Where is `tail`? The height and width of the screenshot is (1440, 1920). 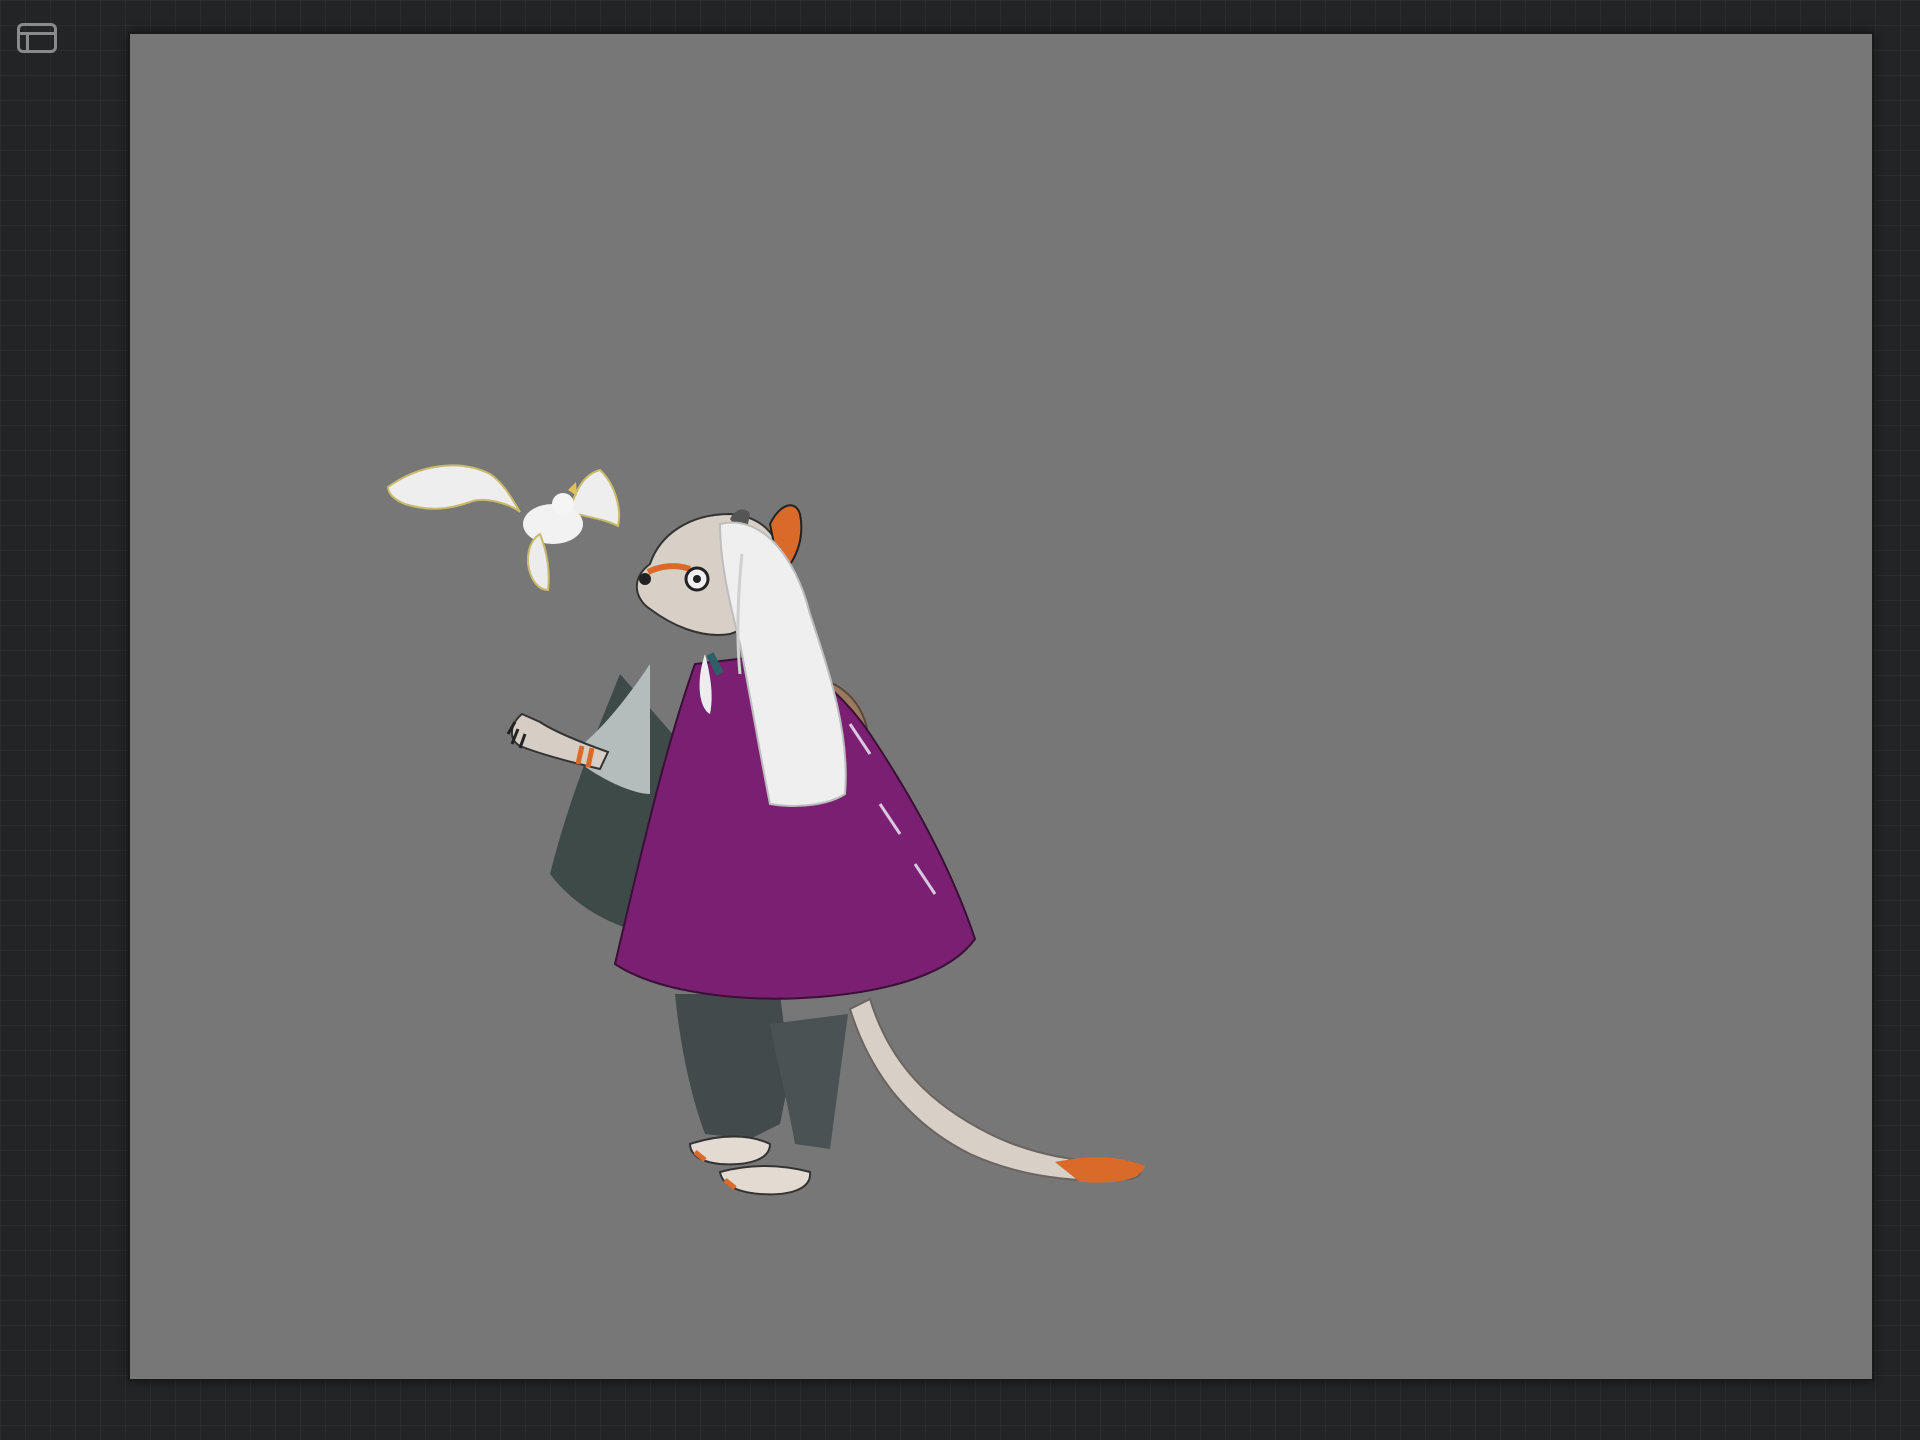
tail is located at coordinates (996, 1090).